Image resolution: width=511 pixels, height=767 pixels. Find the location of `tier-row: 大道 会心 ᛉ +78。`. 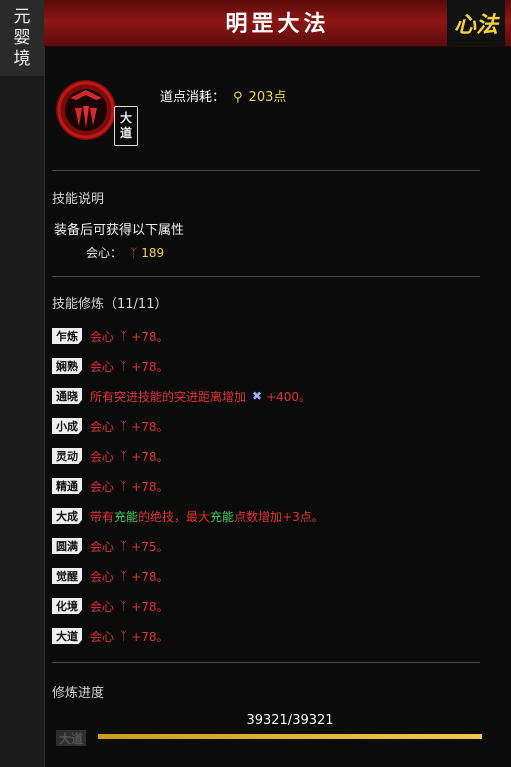

tier-row: 大道 会心 ᛉ +78。 is located at coordinates (110, 636).